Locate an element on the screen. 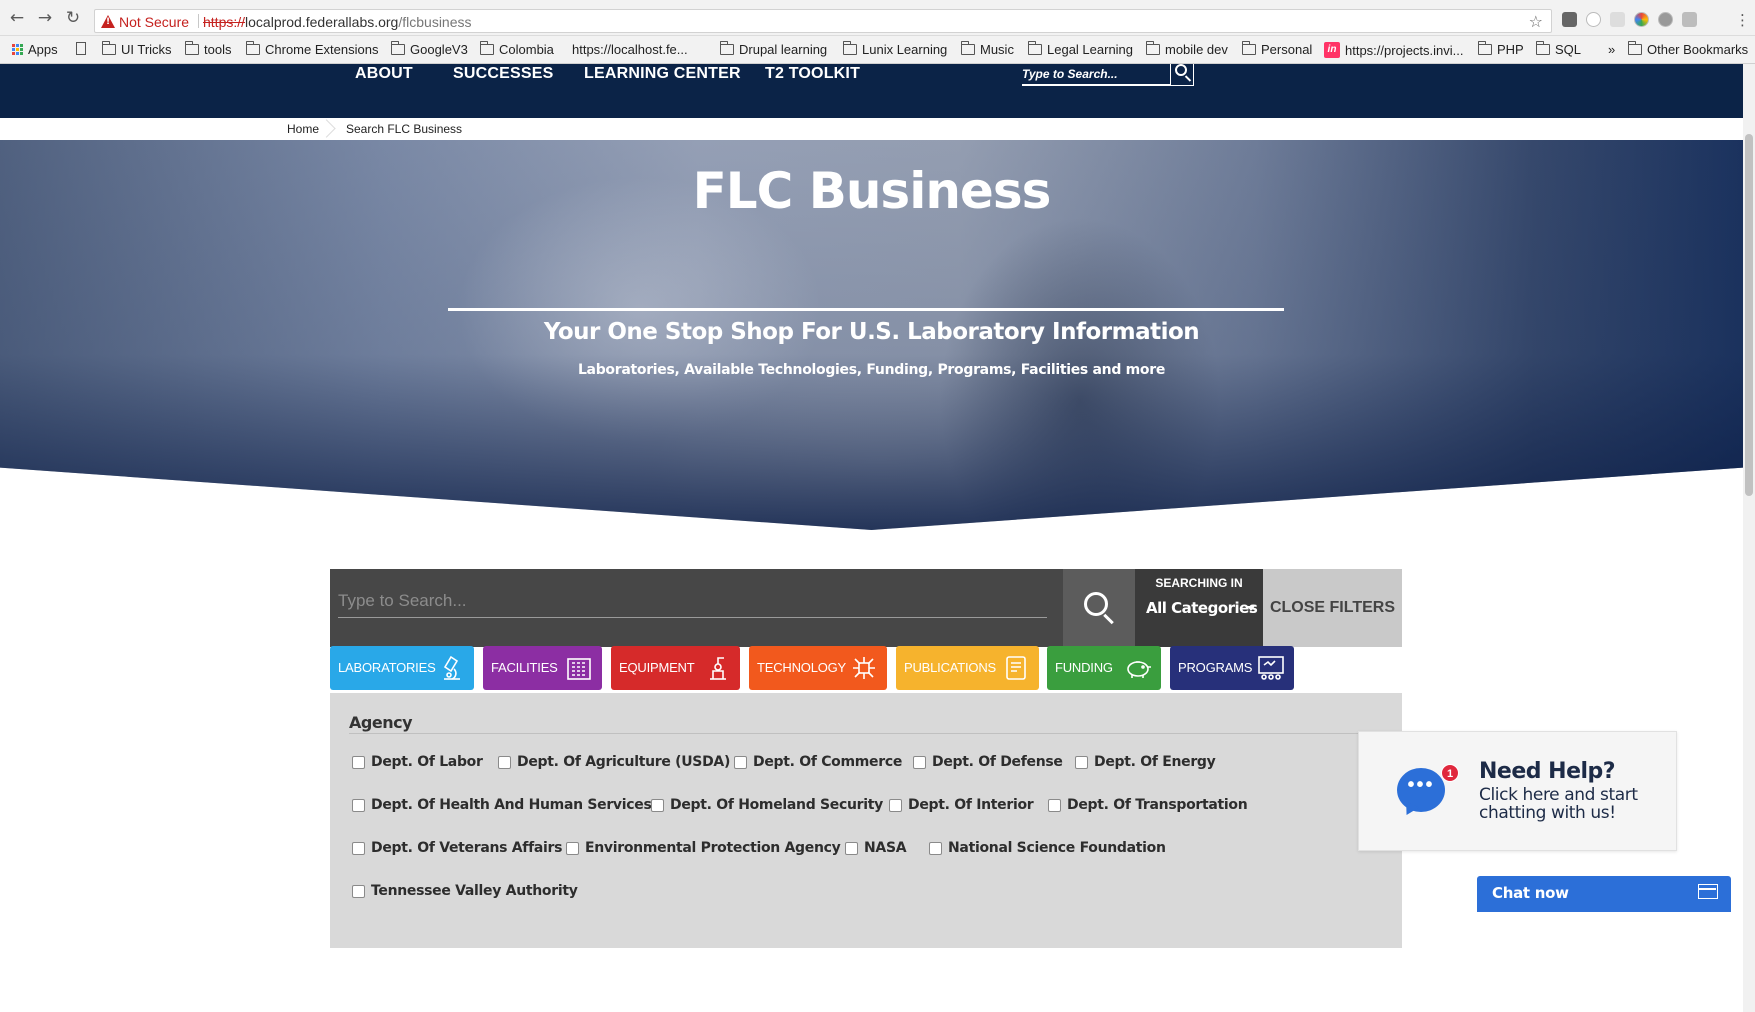  search-button is located at coordinates (1099, 608).